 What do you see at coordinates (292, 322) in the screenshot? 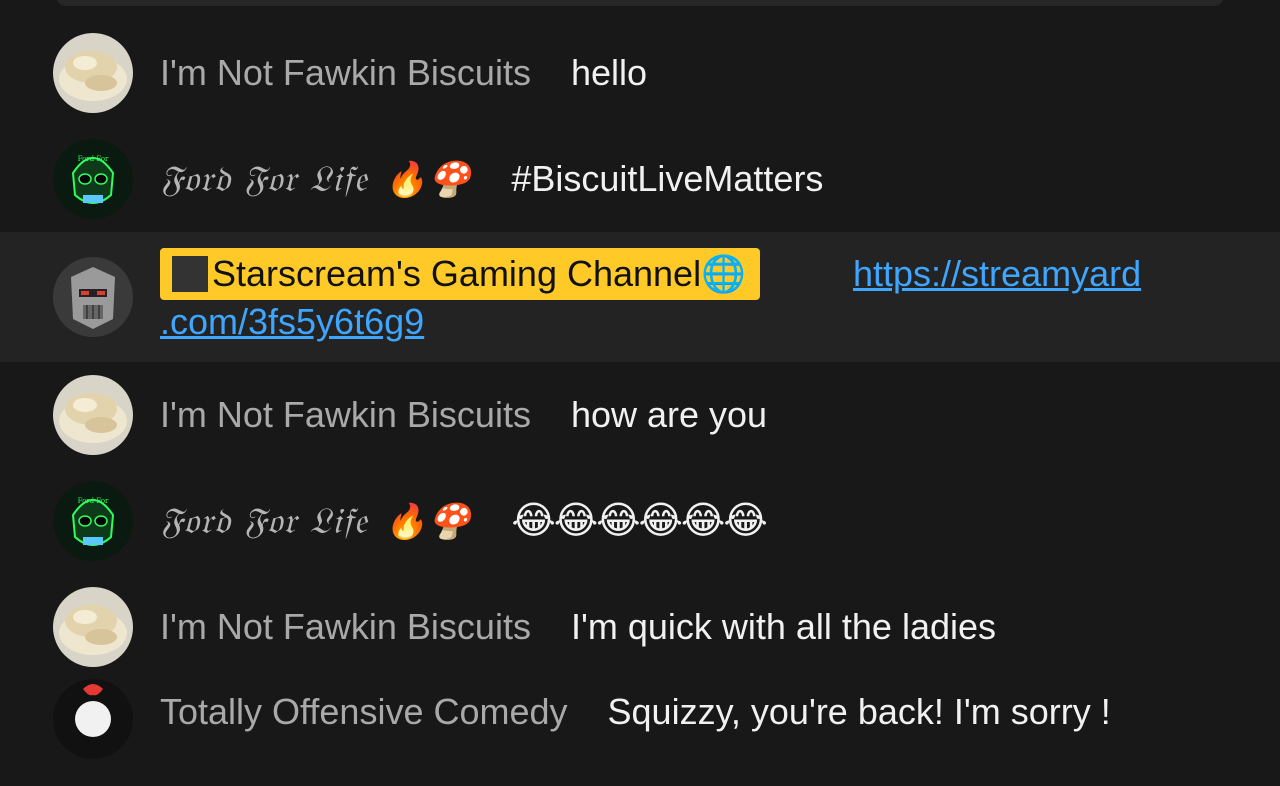
I see `message-link-continued: .com/3fs5y6t6g9` at bounding box center [292, 322].